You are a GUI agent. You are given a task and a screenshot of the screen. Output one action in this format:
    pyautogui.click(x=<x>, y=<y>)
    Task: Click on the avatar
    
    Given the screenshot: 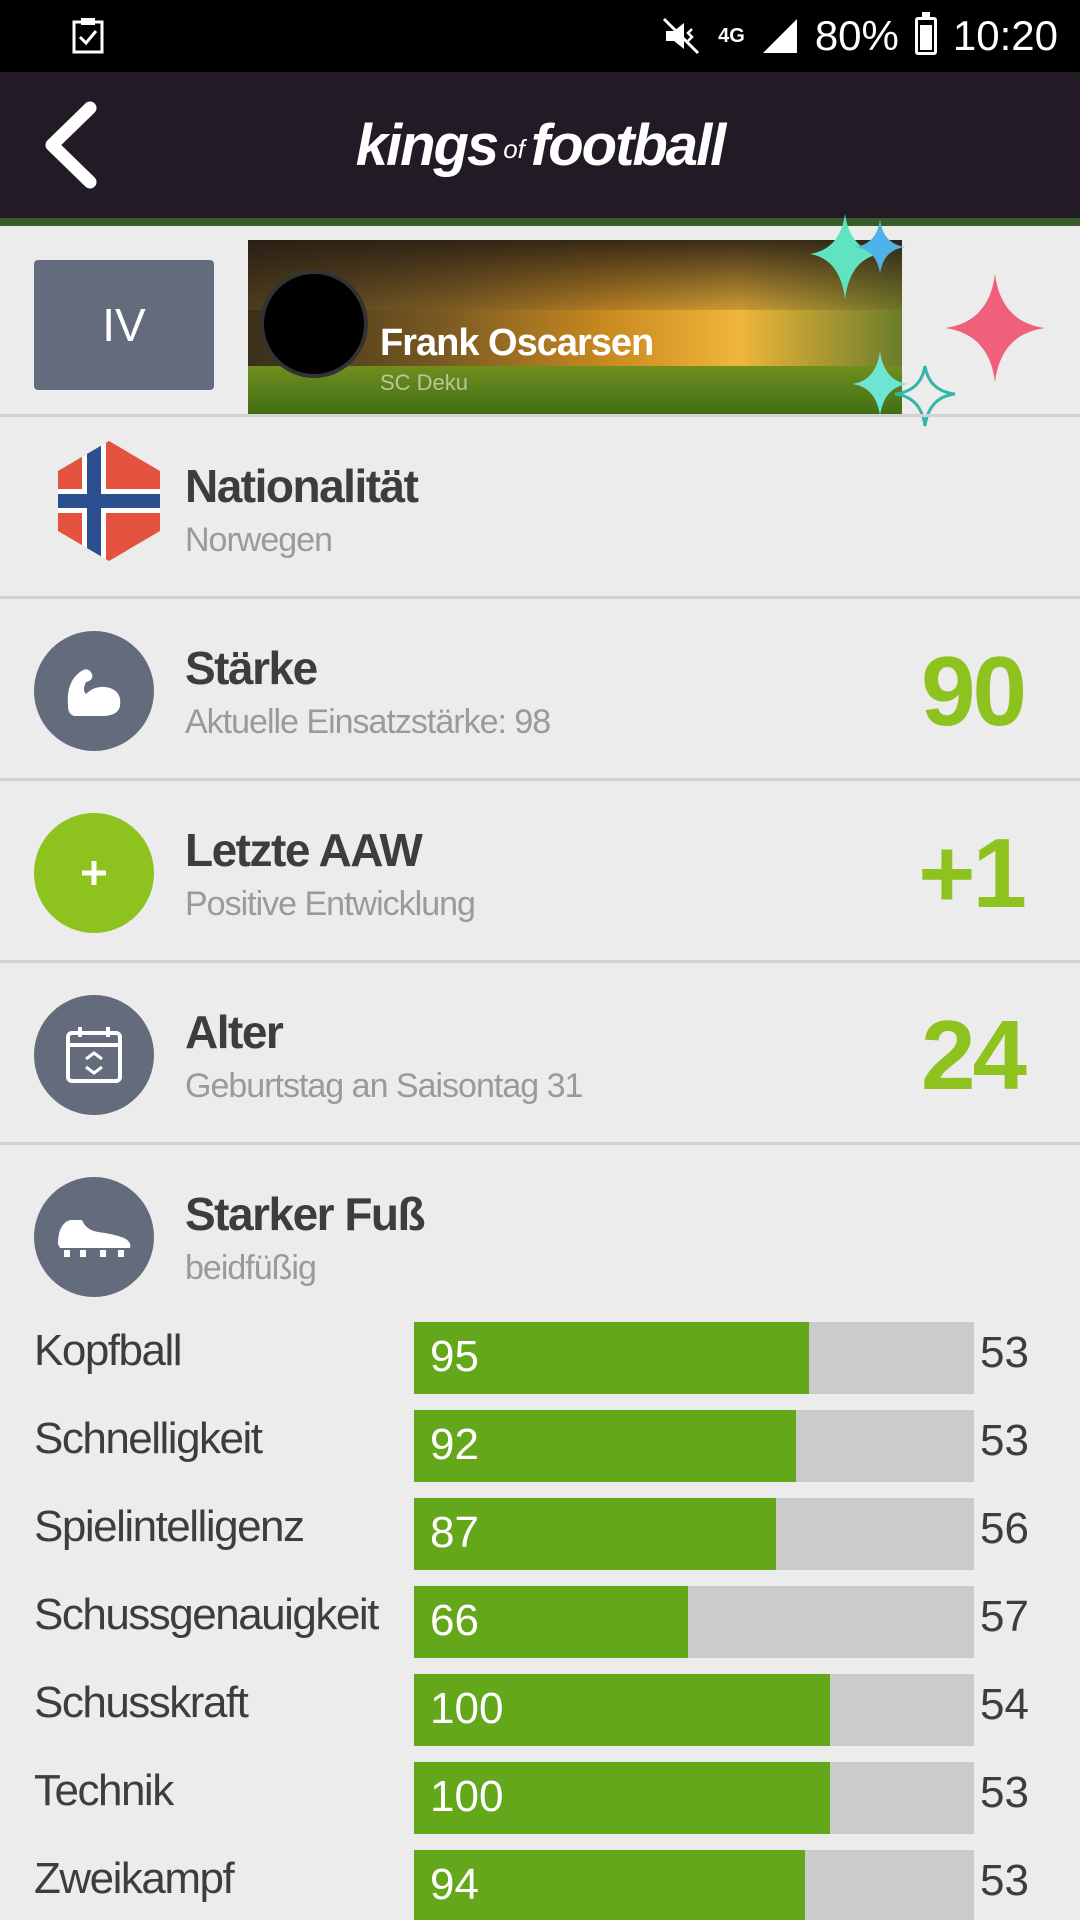 What is the action you would take?
    pyautogui.click(x=314, y=324)
    